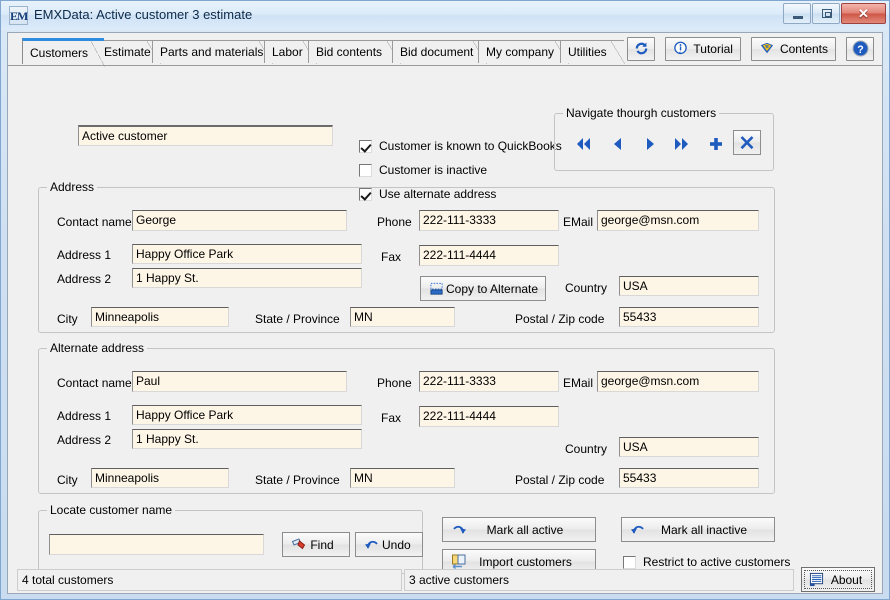 This screenshot has height=600, width=890. Describe the element at coordinates (156, 544) in the screenshot. I see `locate-input` at that location.